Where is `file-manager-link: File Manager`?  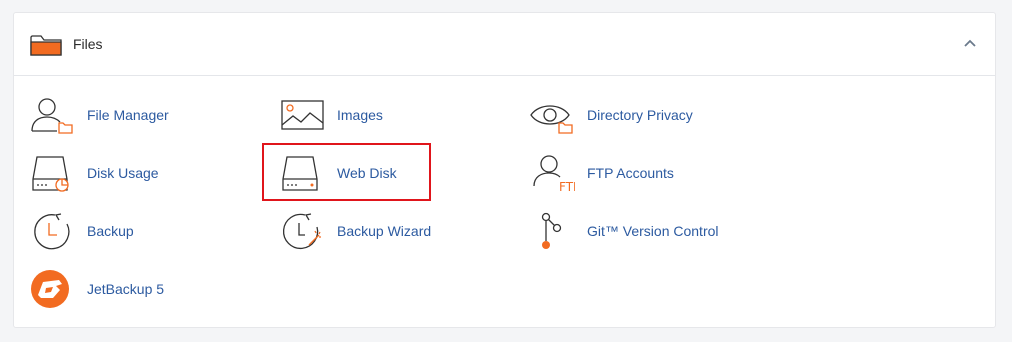 file-manager-link: File Manager is located at coordinates (99, 115).